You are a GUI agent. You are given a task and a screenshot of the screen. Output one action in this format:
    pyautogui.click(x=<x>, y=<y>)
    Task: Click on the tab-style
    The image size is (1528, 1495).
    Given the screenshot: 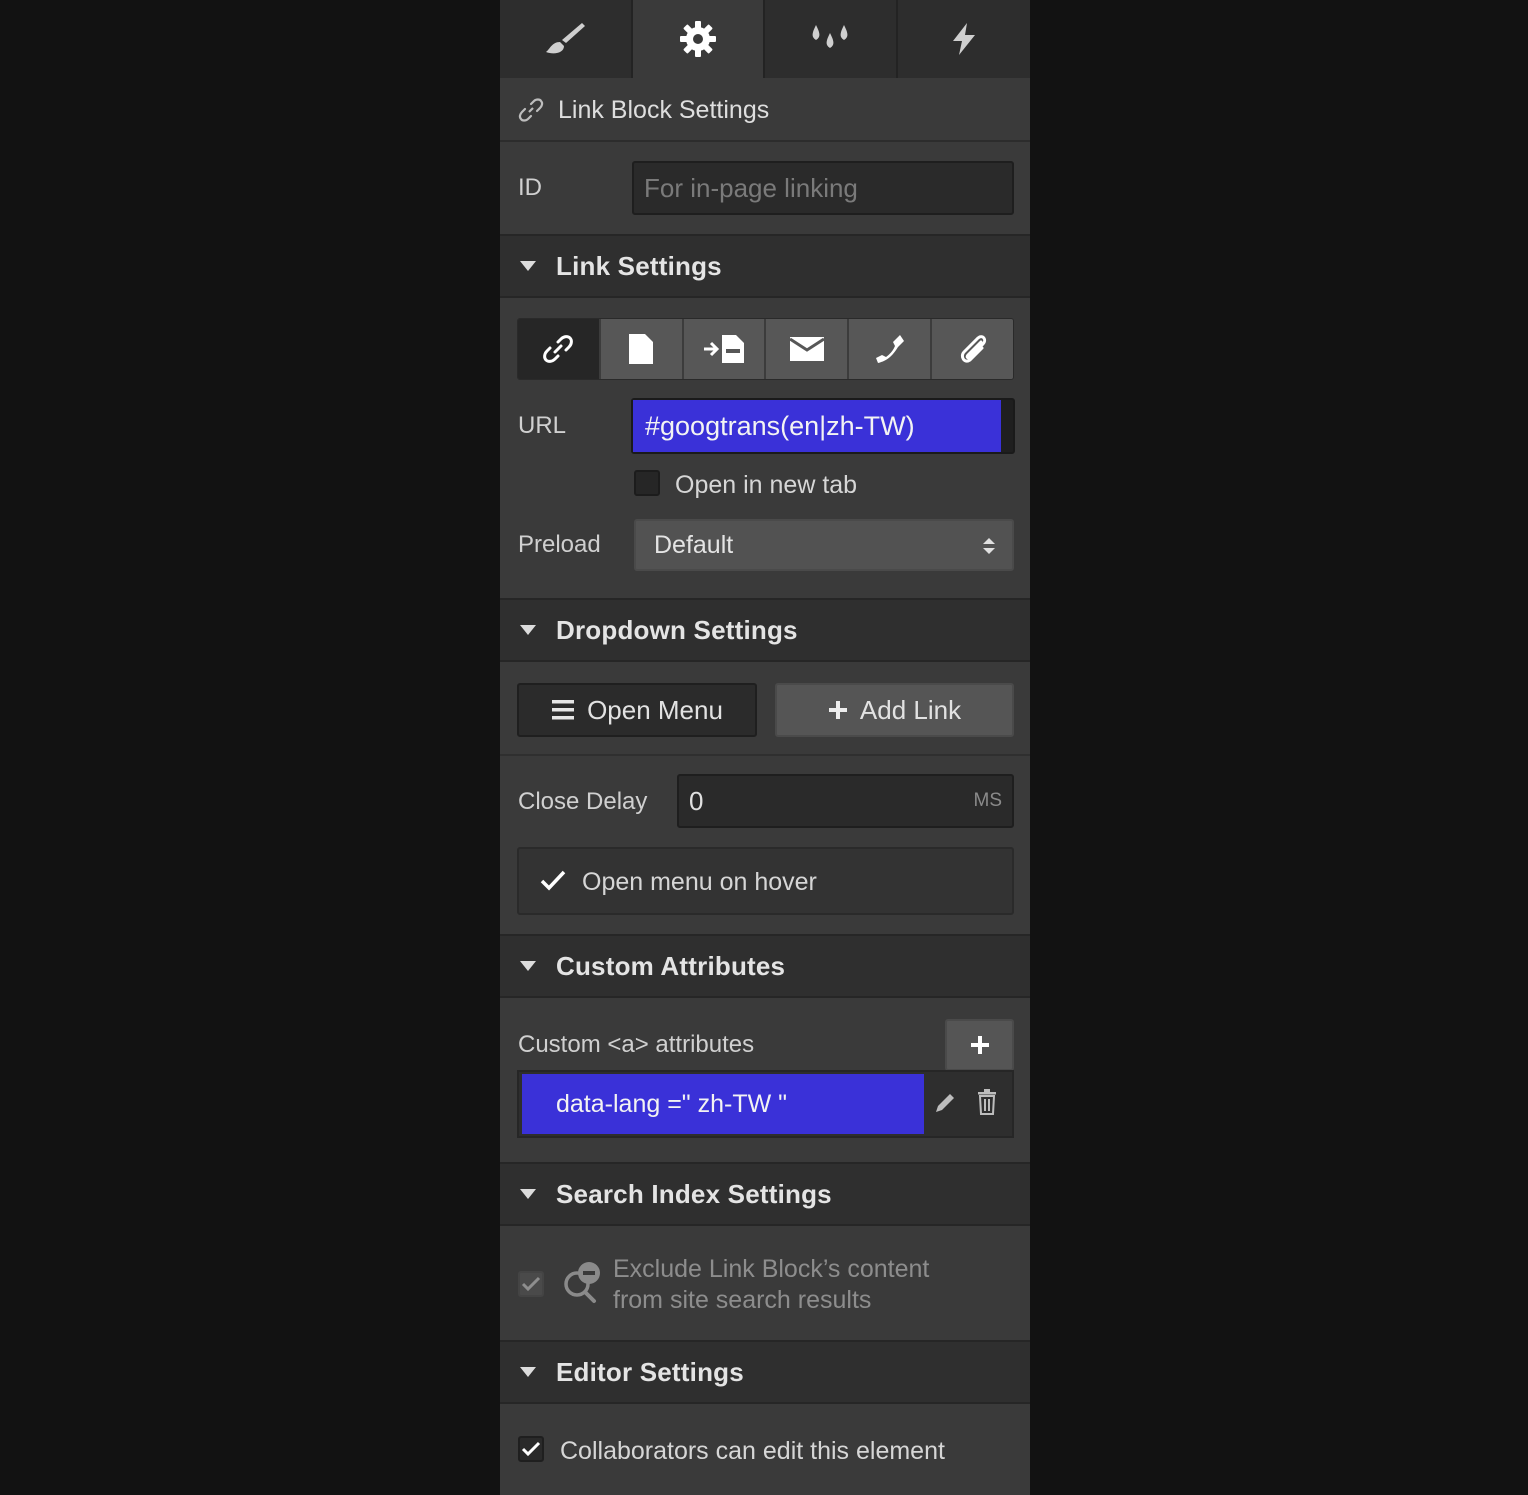 What is the action you would take?
    pyautogui.click(x=566, y=39)
    